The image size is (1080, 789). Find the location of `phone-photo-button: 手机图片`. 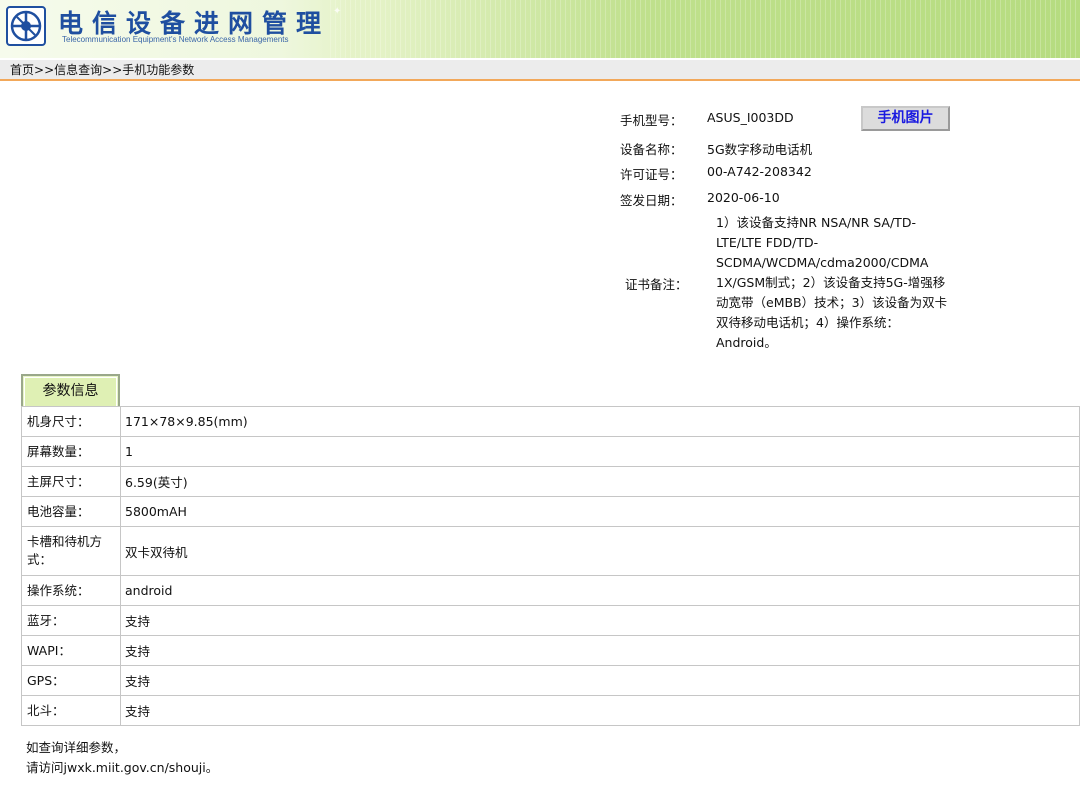

phone-photo-button: 手机图片 is located at coordinates (905, 118).